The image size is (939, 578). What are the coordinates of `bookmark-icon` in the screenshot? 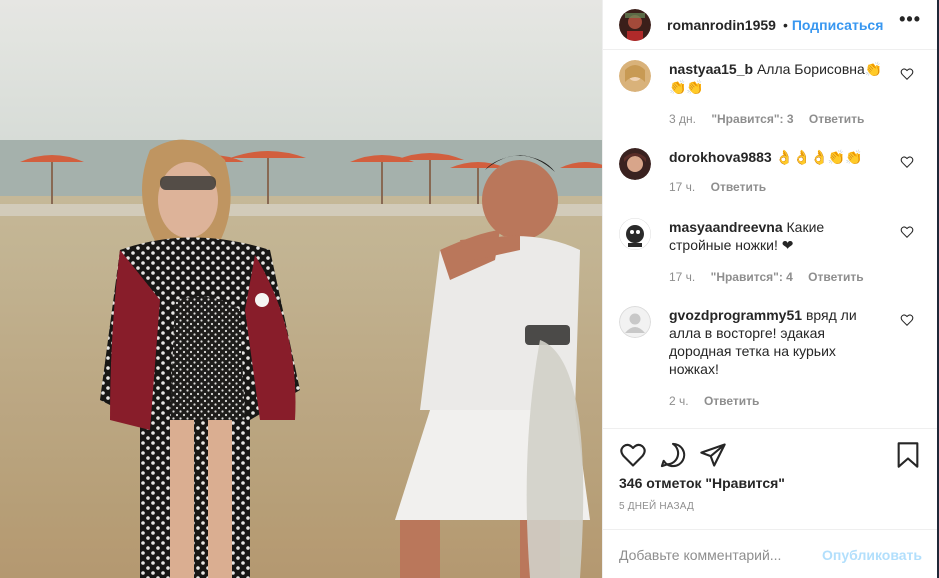 It's located at (908, 455).